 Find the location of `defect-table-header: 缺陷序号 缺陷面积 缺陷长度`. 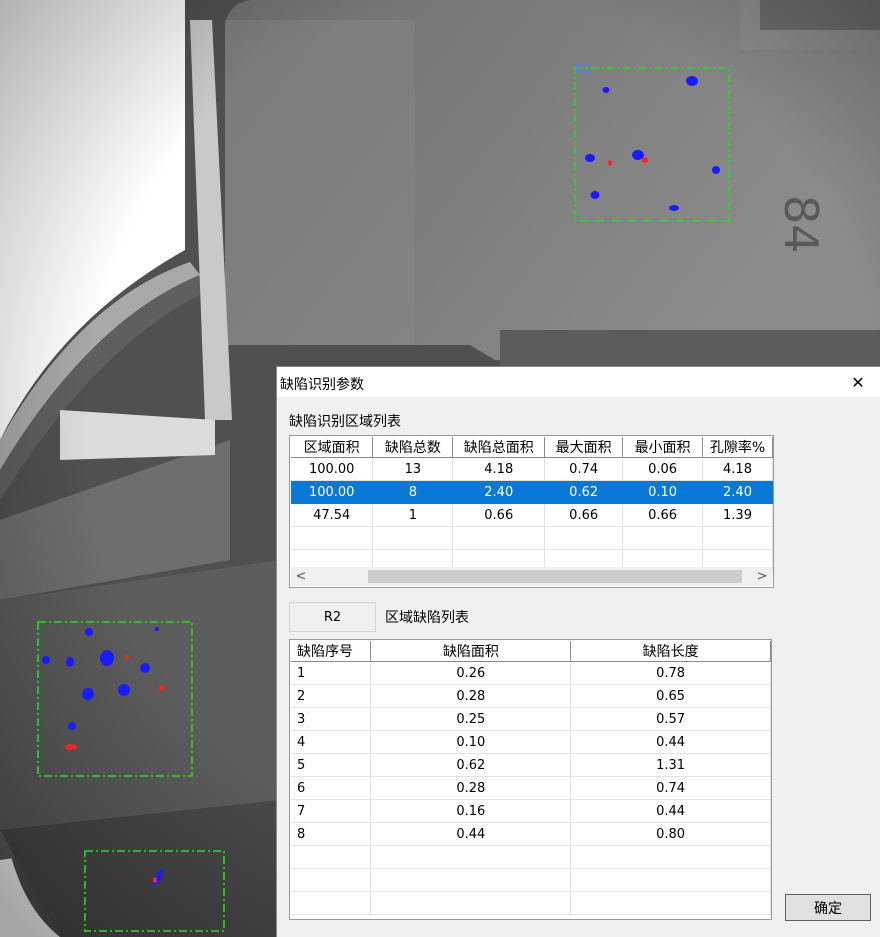

defect-table-header: 缺陷序号 缺陷面积 缺陷长度 is located at coordinates (531, 651).